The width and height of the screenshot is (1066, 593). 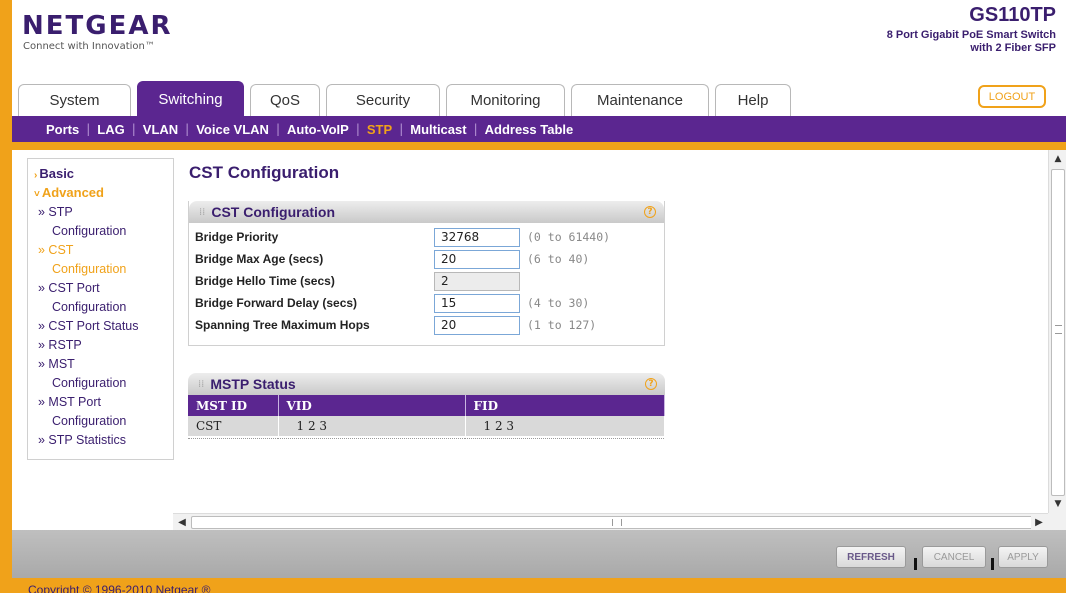 What do you see at coordinates (379, 129) in the screenshot?
I see `subnav-stp: STP` at bounding box center [379, 129].